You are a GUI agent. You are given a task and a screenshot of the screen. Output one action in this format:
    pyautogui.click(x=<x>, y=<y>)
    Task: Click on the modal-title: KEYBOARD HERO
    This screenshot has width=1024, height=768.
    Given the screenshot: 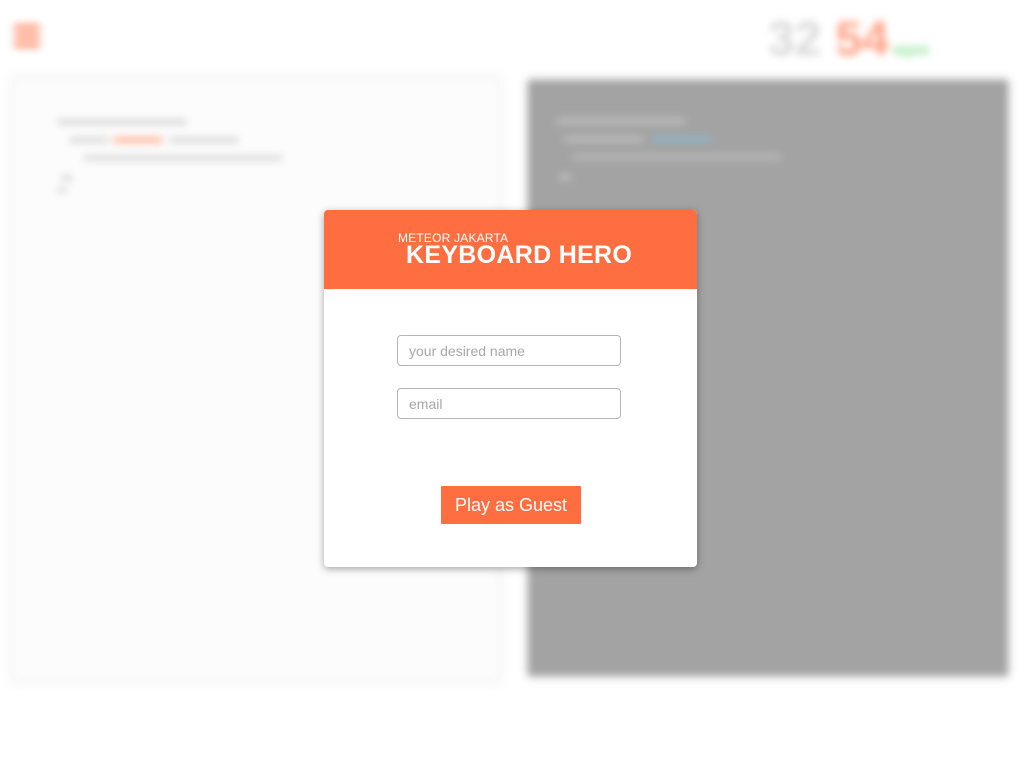 What is the action you would take?
    pyautogui.click(x=519, y=255)
    